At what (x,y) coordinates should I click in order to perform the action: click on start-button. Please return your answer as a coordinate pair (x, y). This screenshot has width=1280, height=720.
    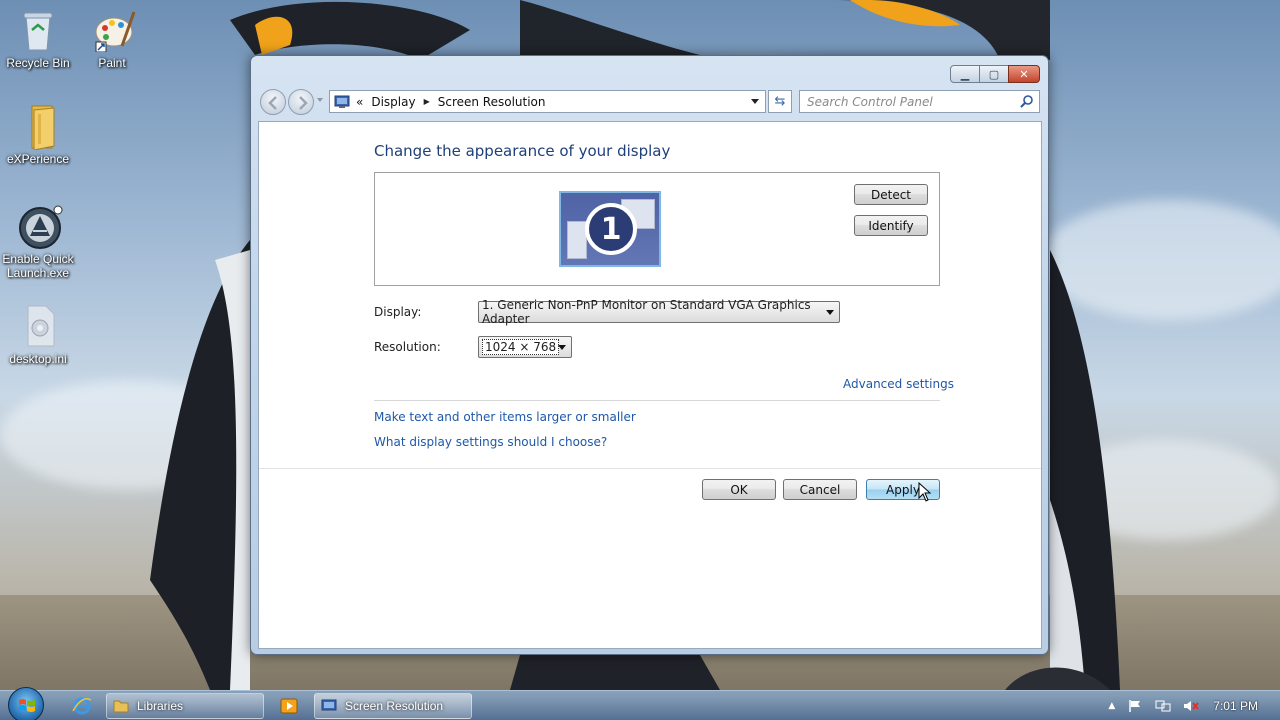
    Looking at the image, I should click on (26, 703).